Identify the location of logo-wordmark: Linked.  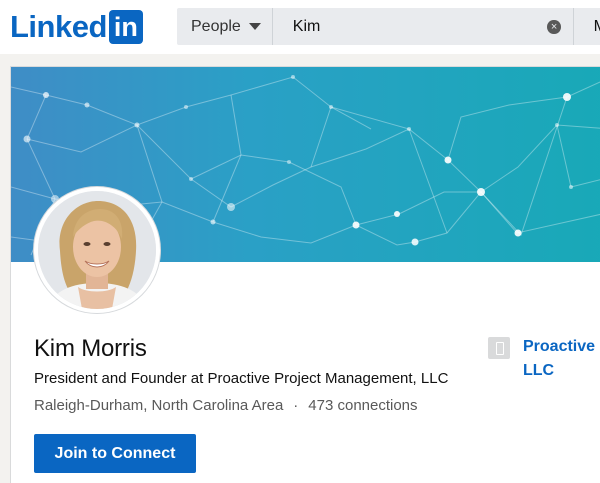
(58, 26).